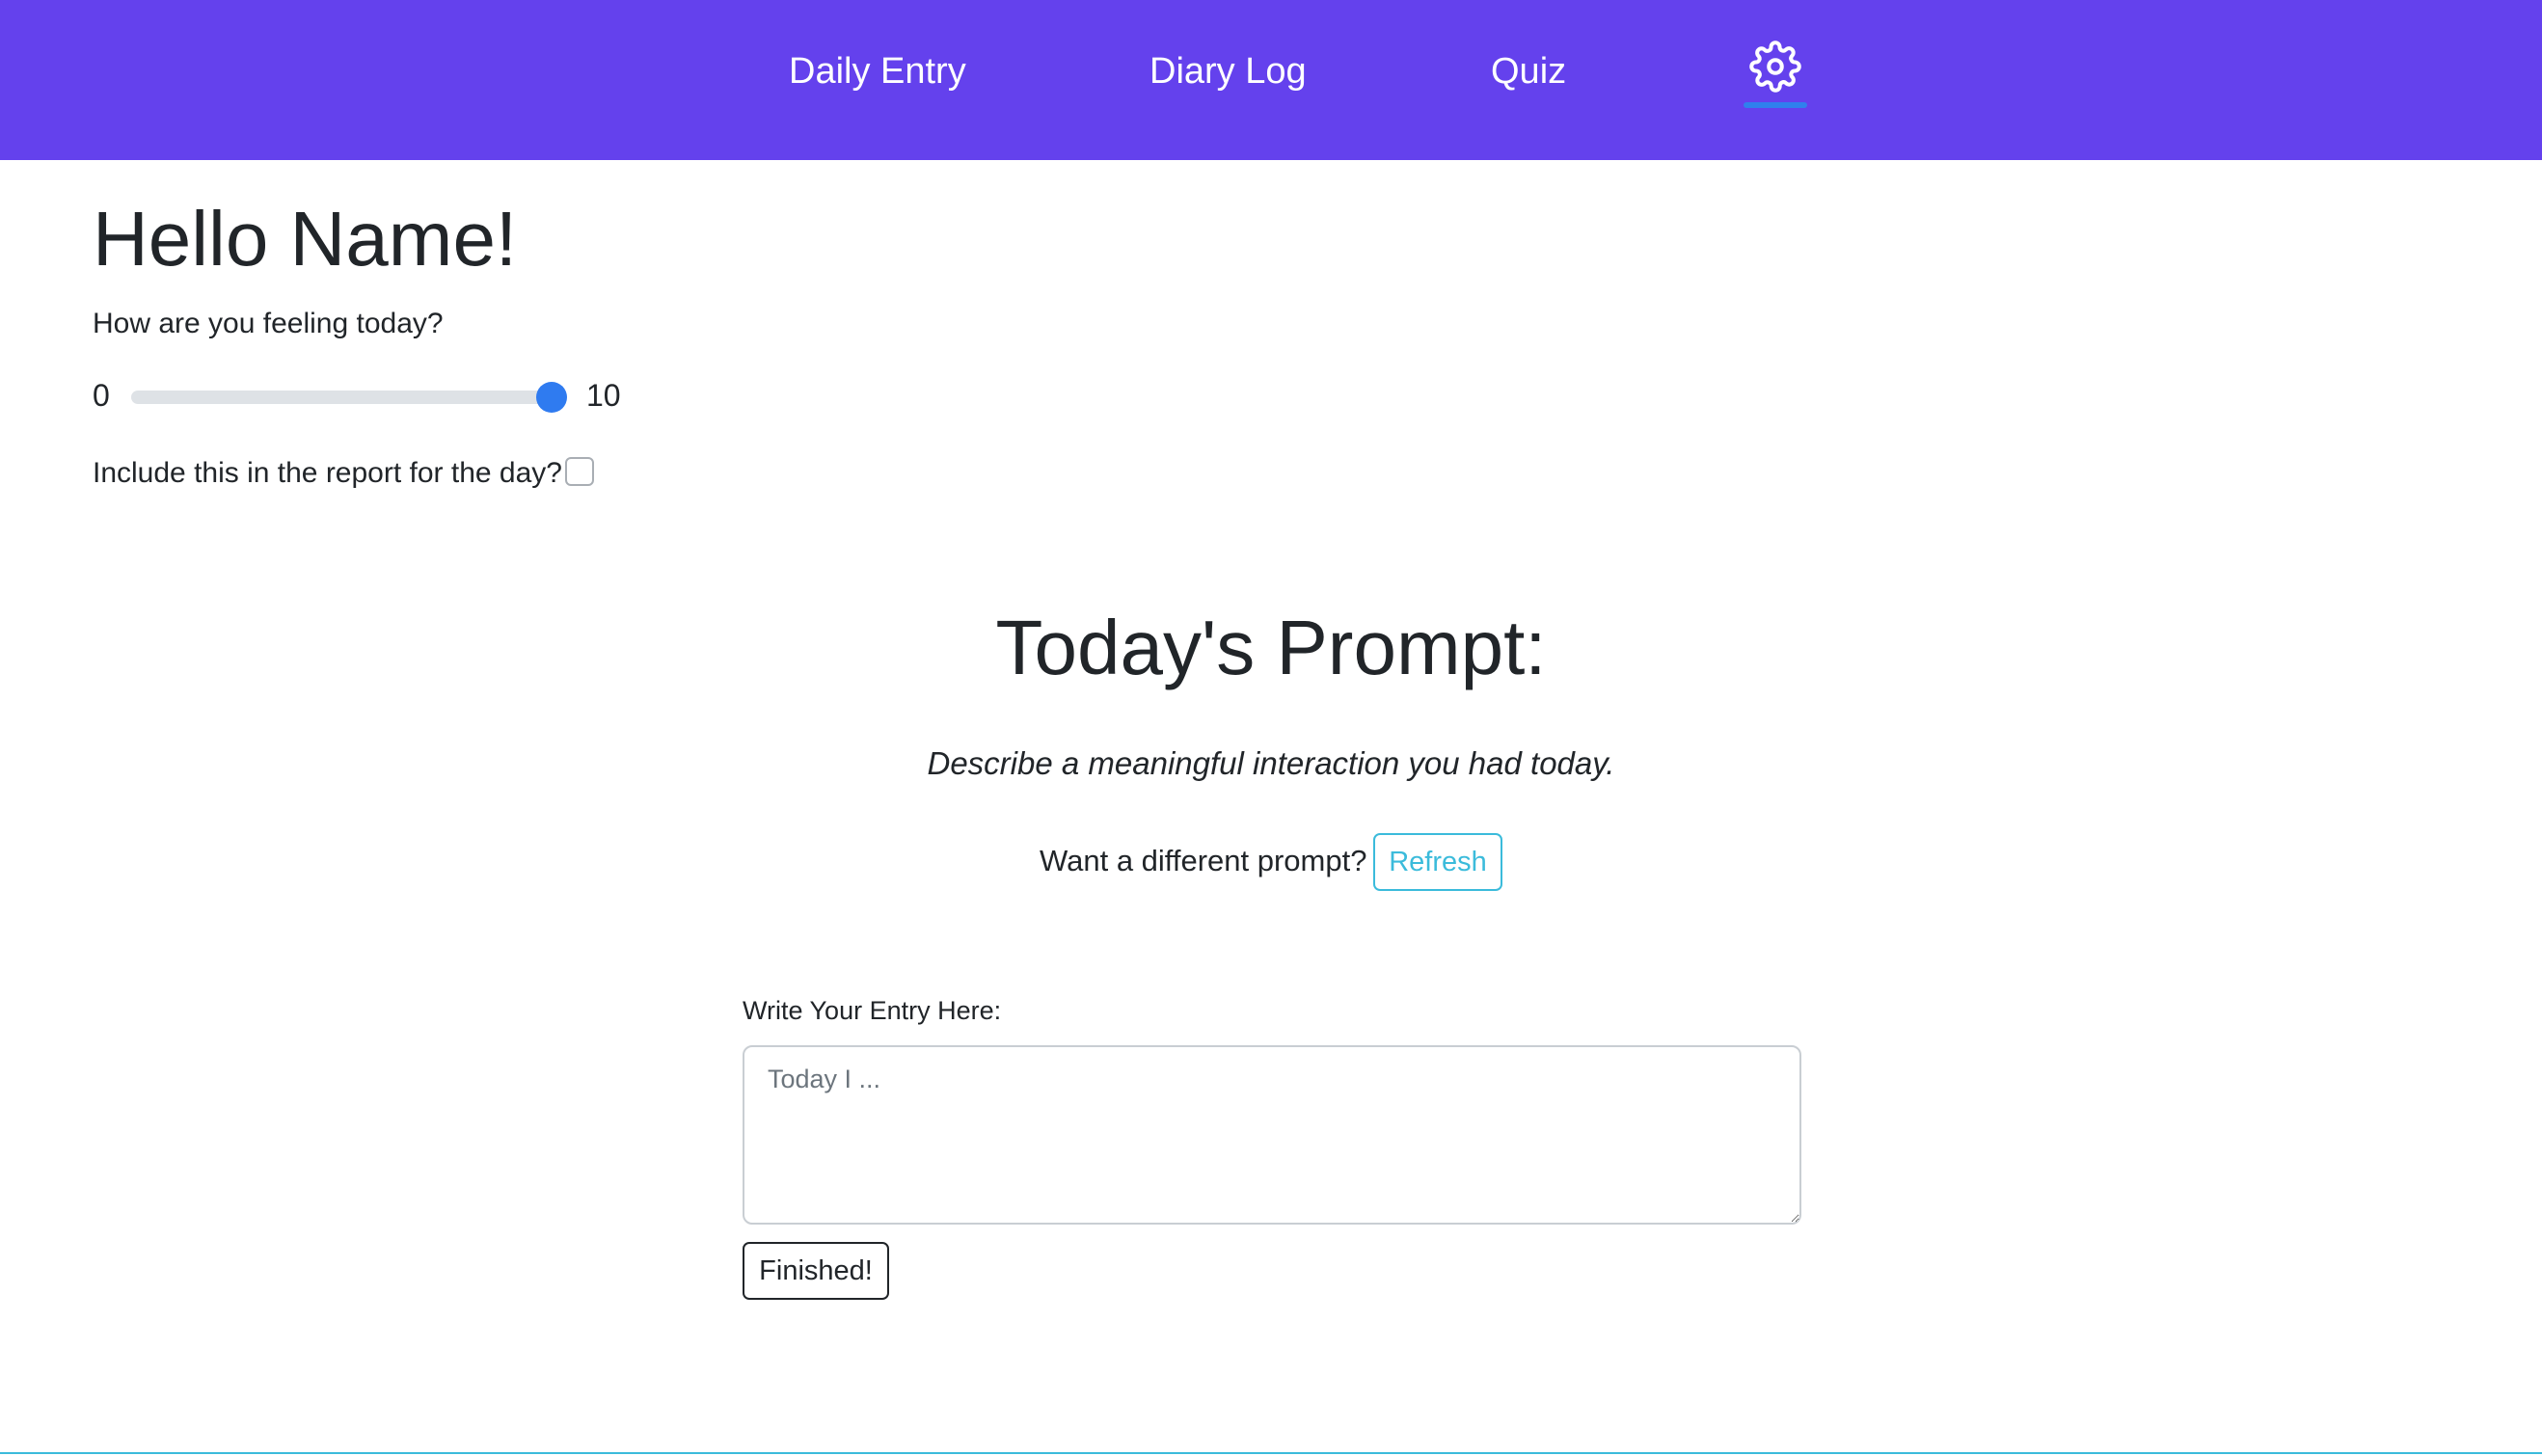  Describe the element at coordinates (579, 471) in the screenshot. I see `report-checkbox` at that location.